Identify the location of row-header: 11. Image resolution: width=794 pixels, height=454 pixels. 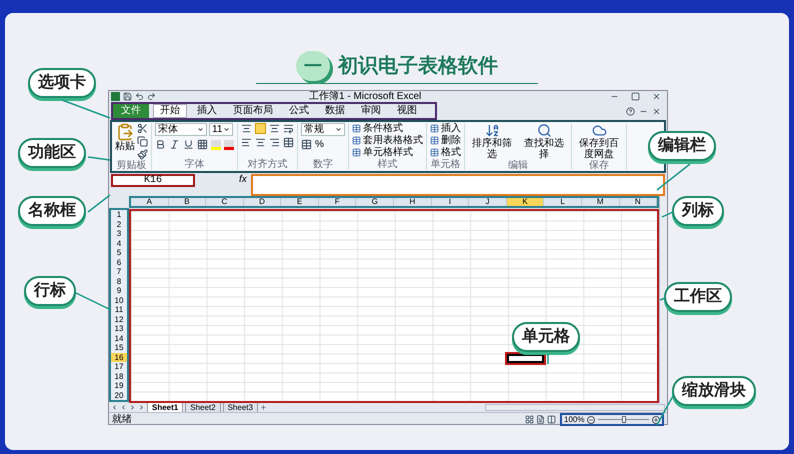
(119, 309).